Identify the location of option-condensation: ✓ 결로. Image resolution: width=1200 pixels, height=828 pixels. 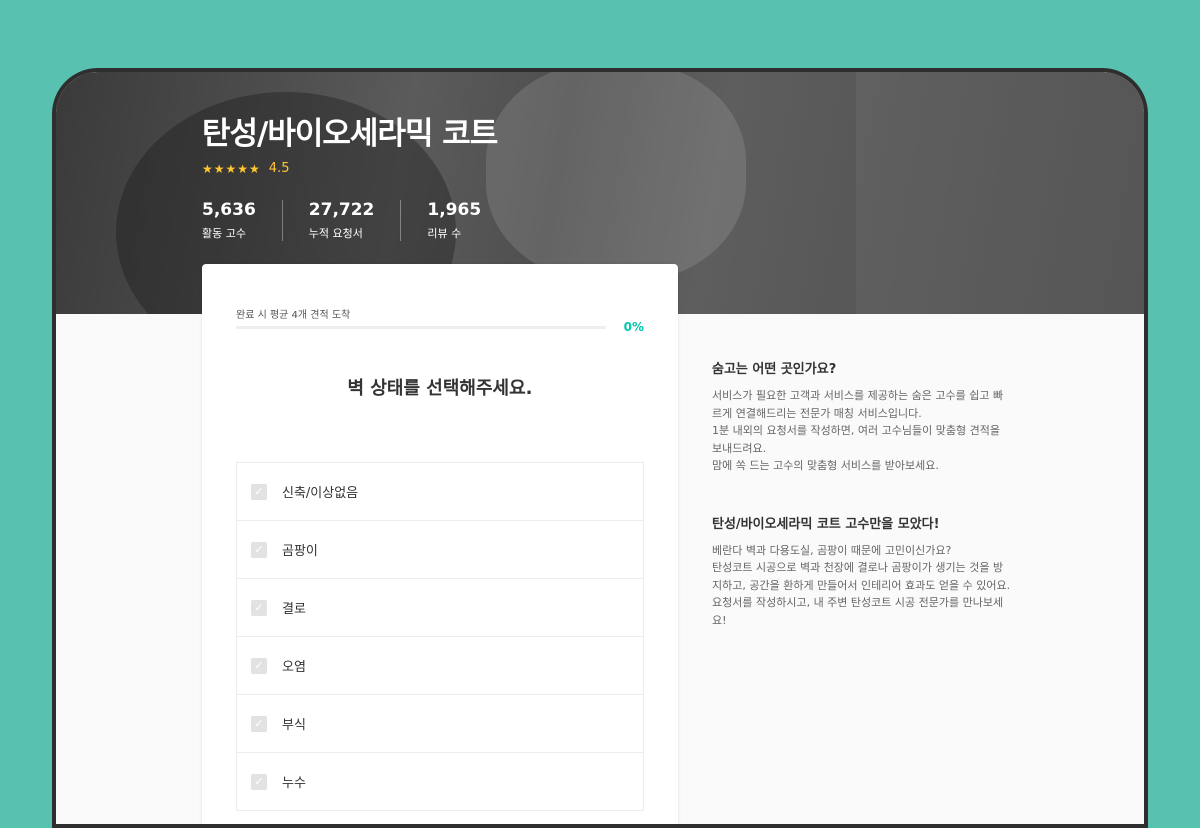
(440, 608).